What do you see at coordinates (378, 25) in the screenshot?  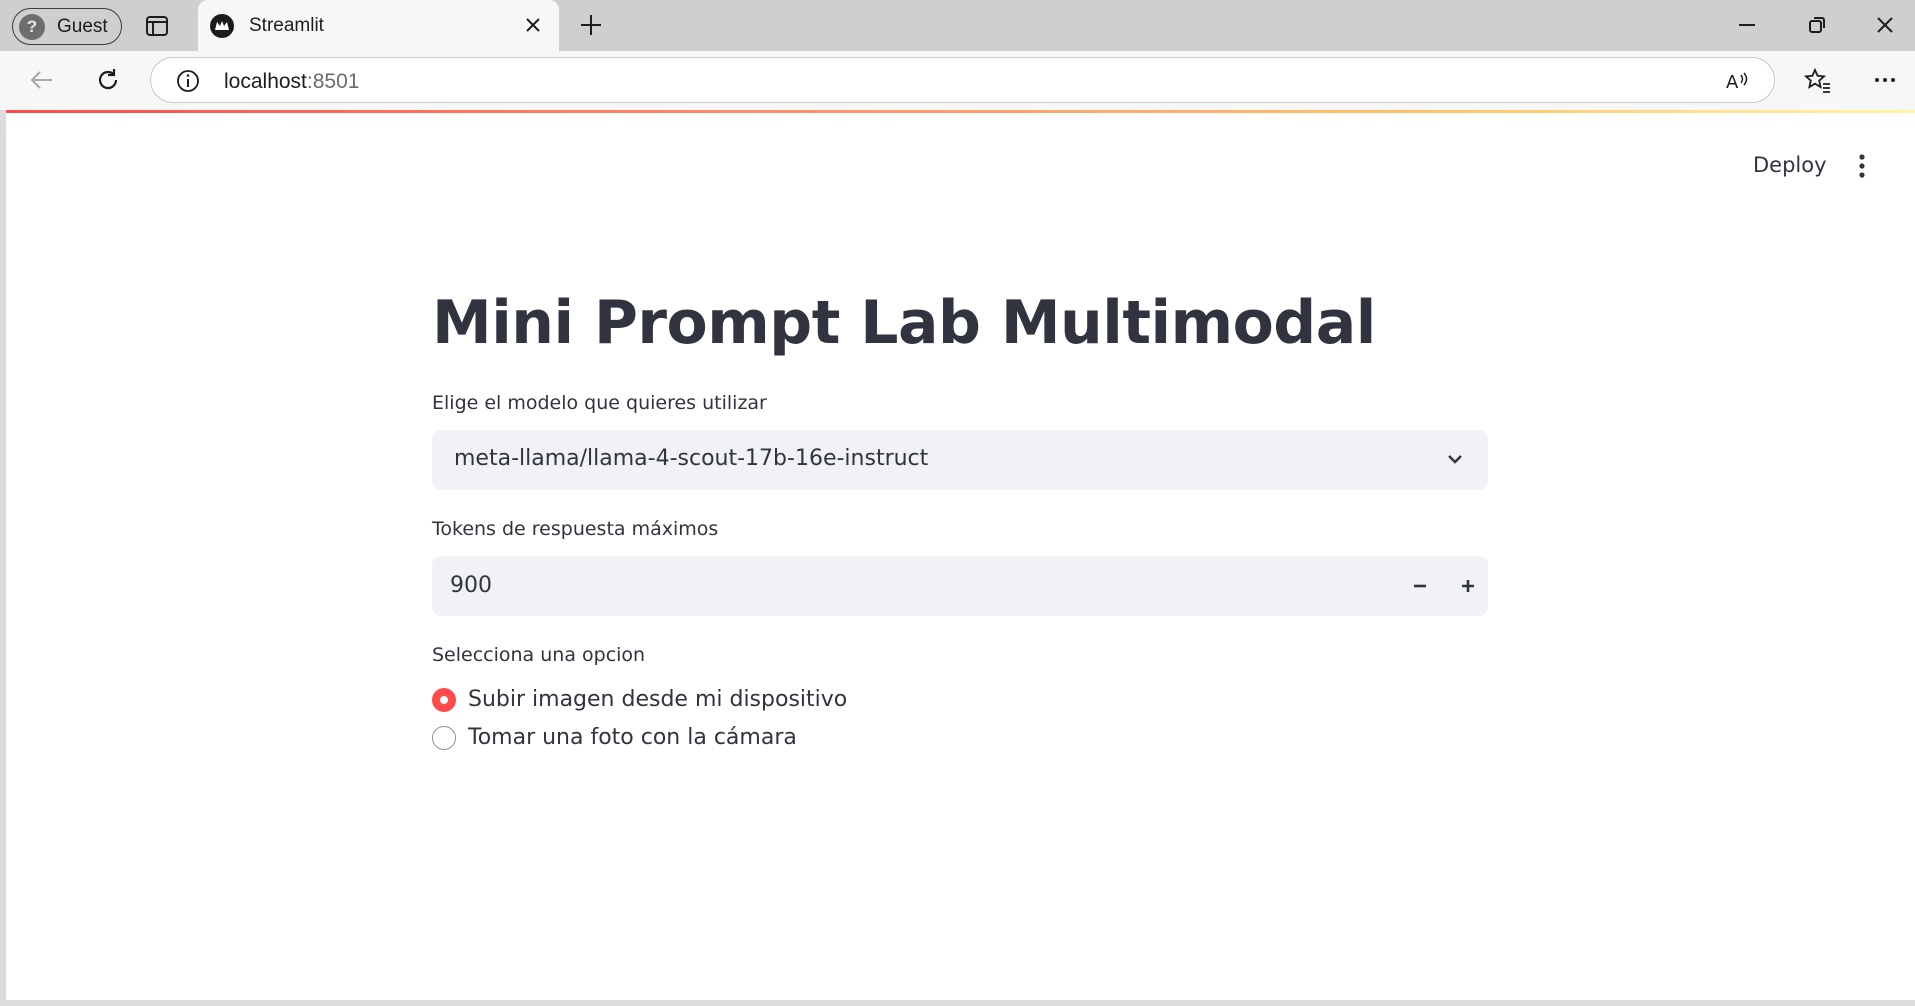 I see `active-tab: Streamlit` at bounding box center [378, 25].